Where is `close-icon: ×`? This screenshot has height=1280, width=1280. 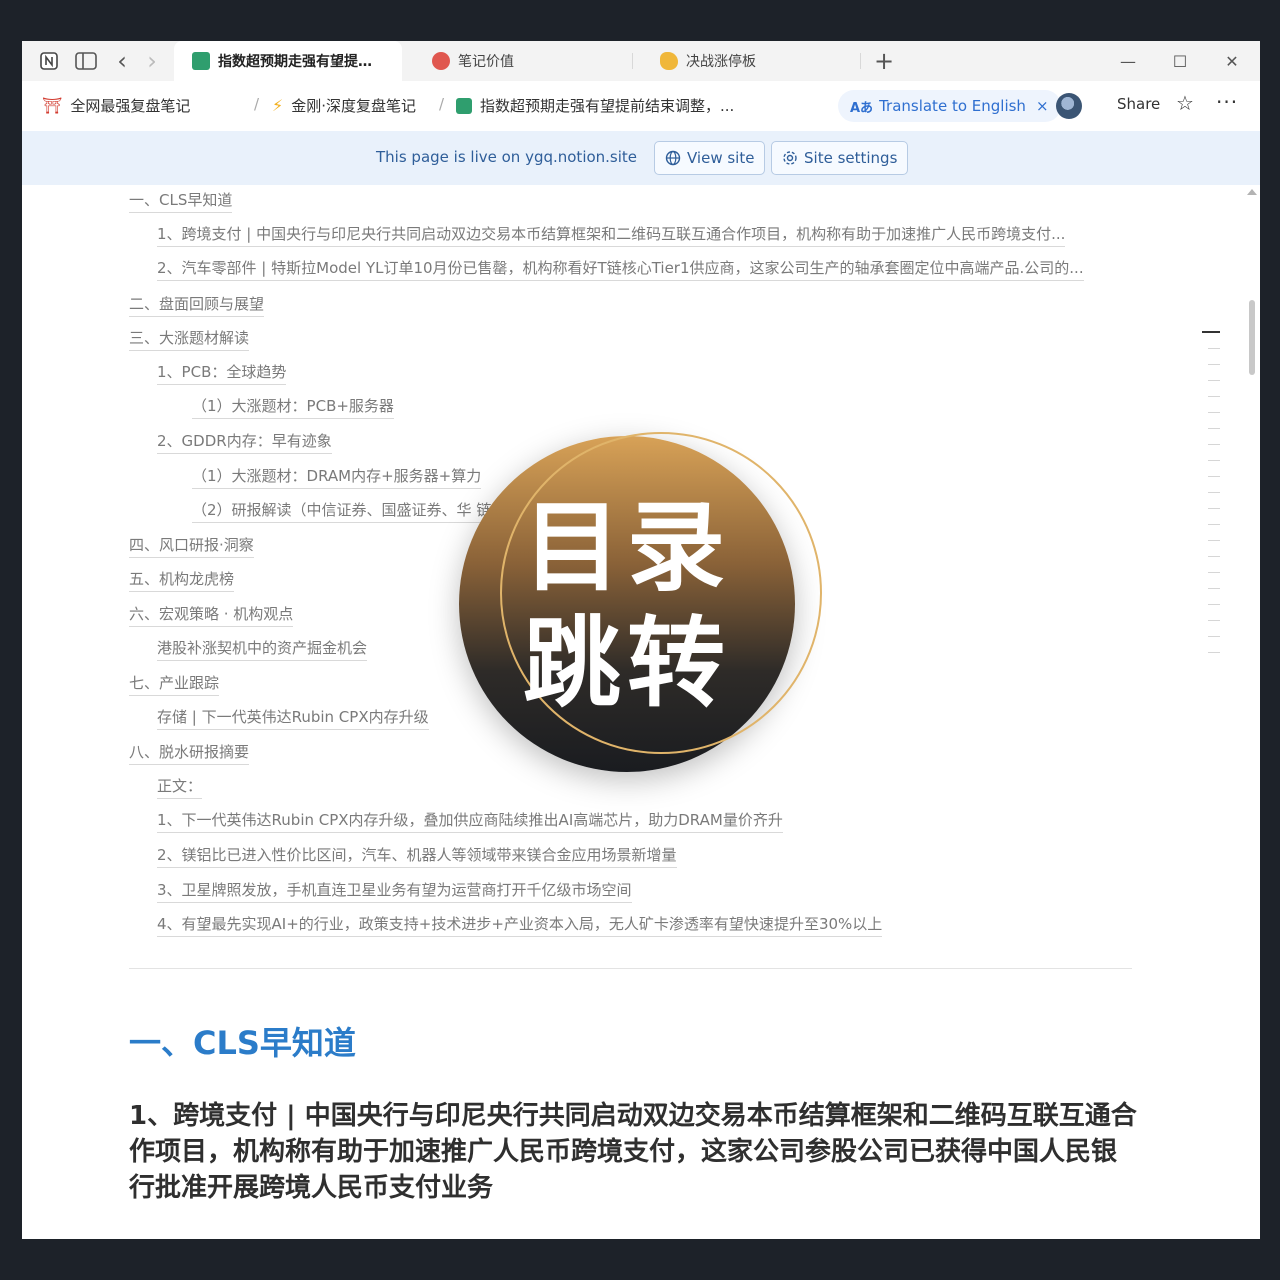
close-icon: × is located at coordinates (1042, 106).